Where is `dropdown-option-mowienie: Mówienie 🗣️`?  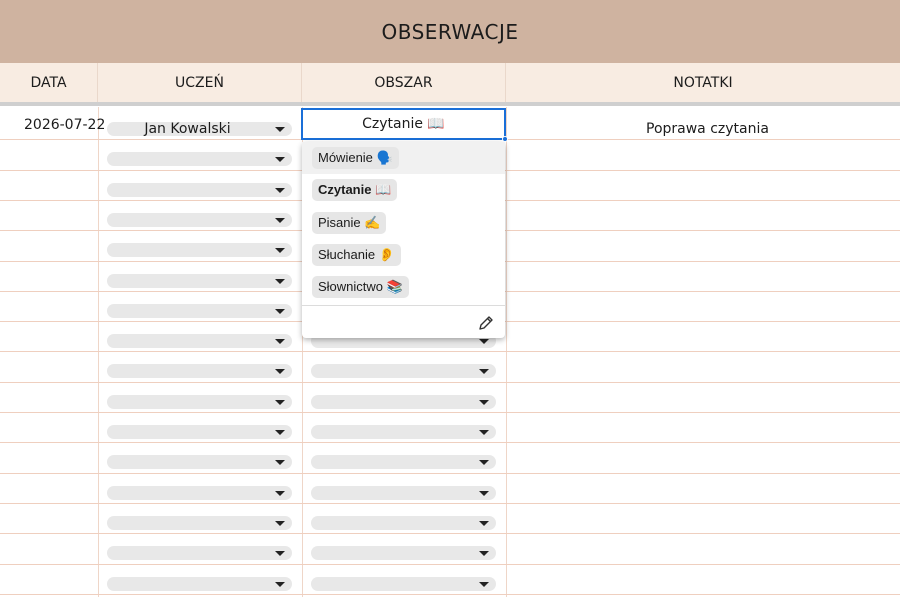 dropdown-option-mowienie: Mówienie 🗣️ is located at coordinates (403, 158).